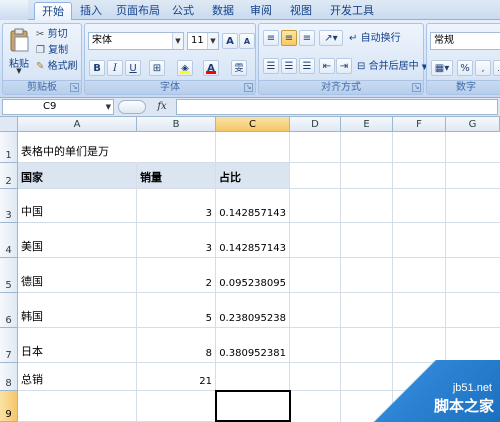  What do you see at coordinates (253, 345) in the screenshot?
I see `cell-c7: 0.380952381` at bounding box center [253, 345].